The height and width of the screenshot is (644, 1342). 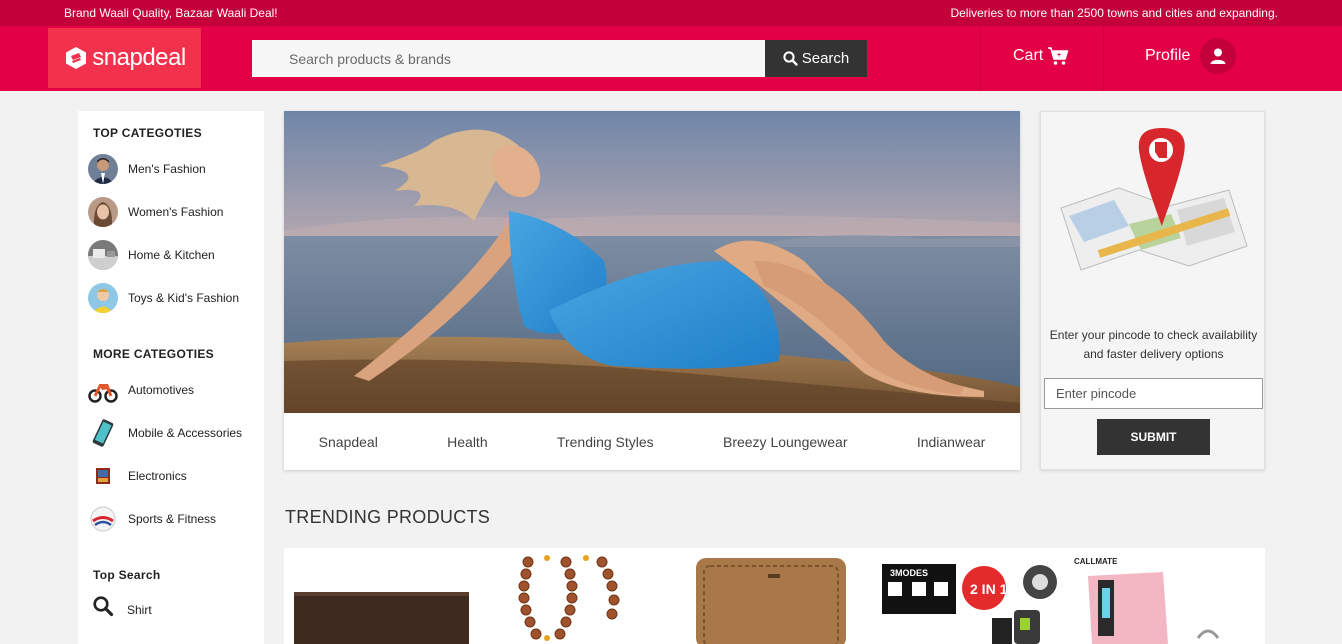 I want to click on cart-button: Cart +, so click(x=1041, y=56).